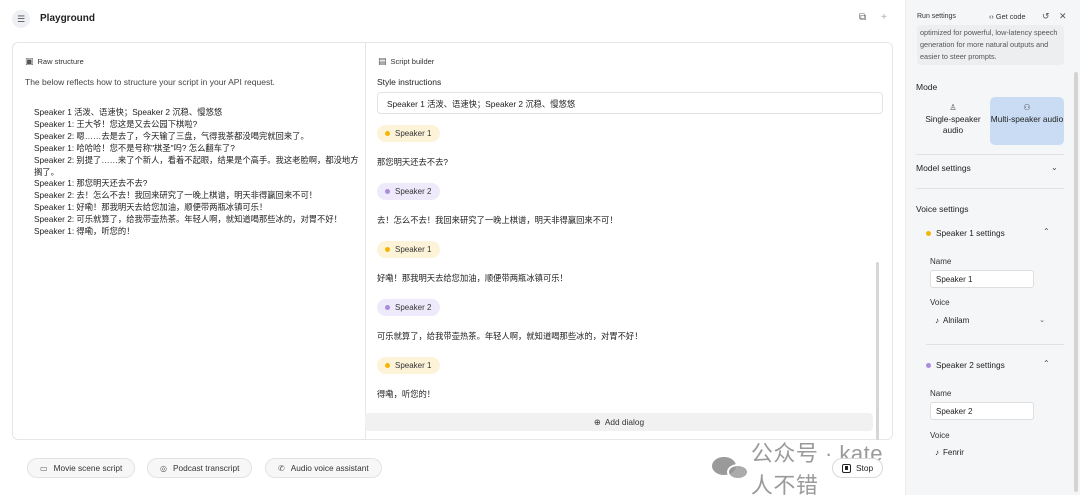 The height and width of the screenshot is (495, 1080). I want to click on people-icon: ⚇, so click(1027, 107).